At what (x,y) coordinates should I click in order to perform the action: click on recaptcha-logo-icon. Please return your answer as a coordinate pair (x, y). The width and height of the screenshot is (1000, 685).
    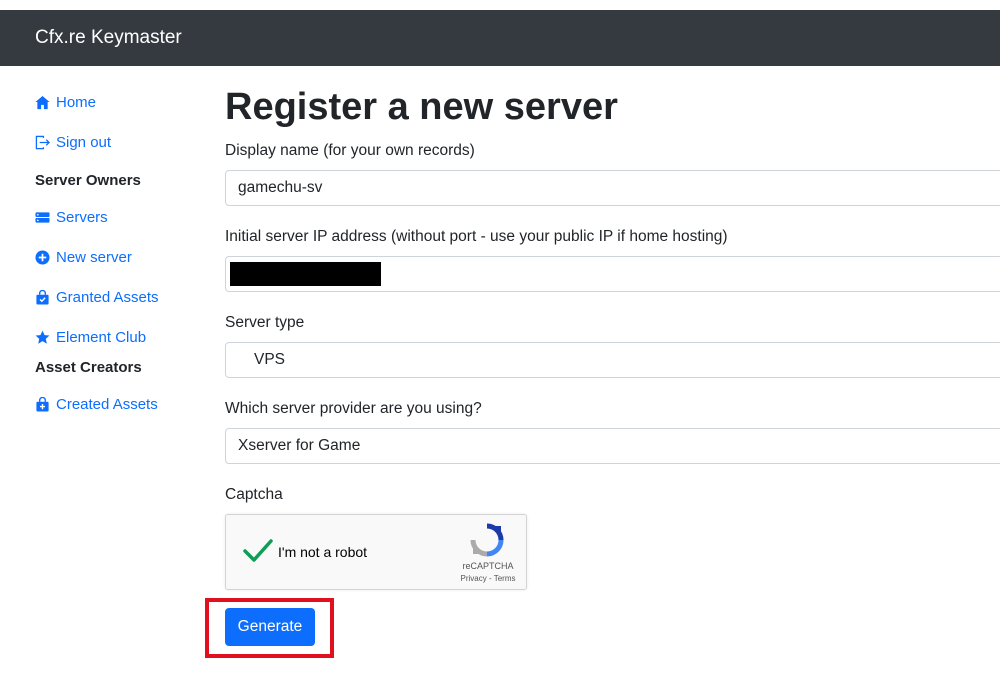
    Looking at the image, I should click on (487, 540).